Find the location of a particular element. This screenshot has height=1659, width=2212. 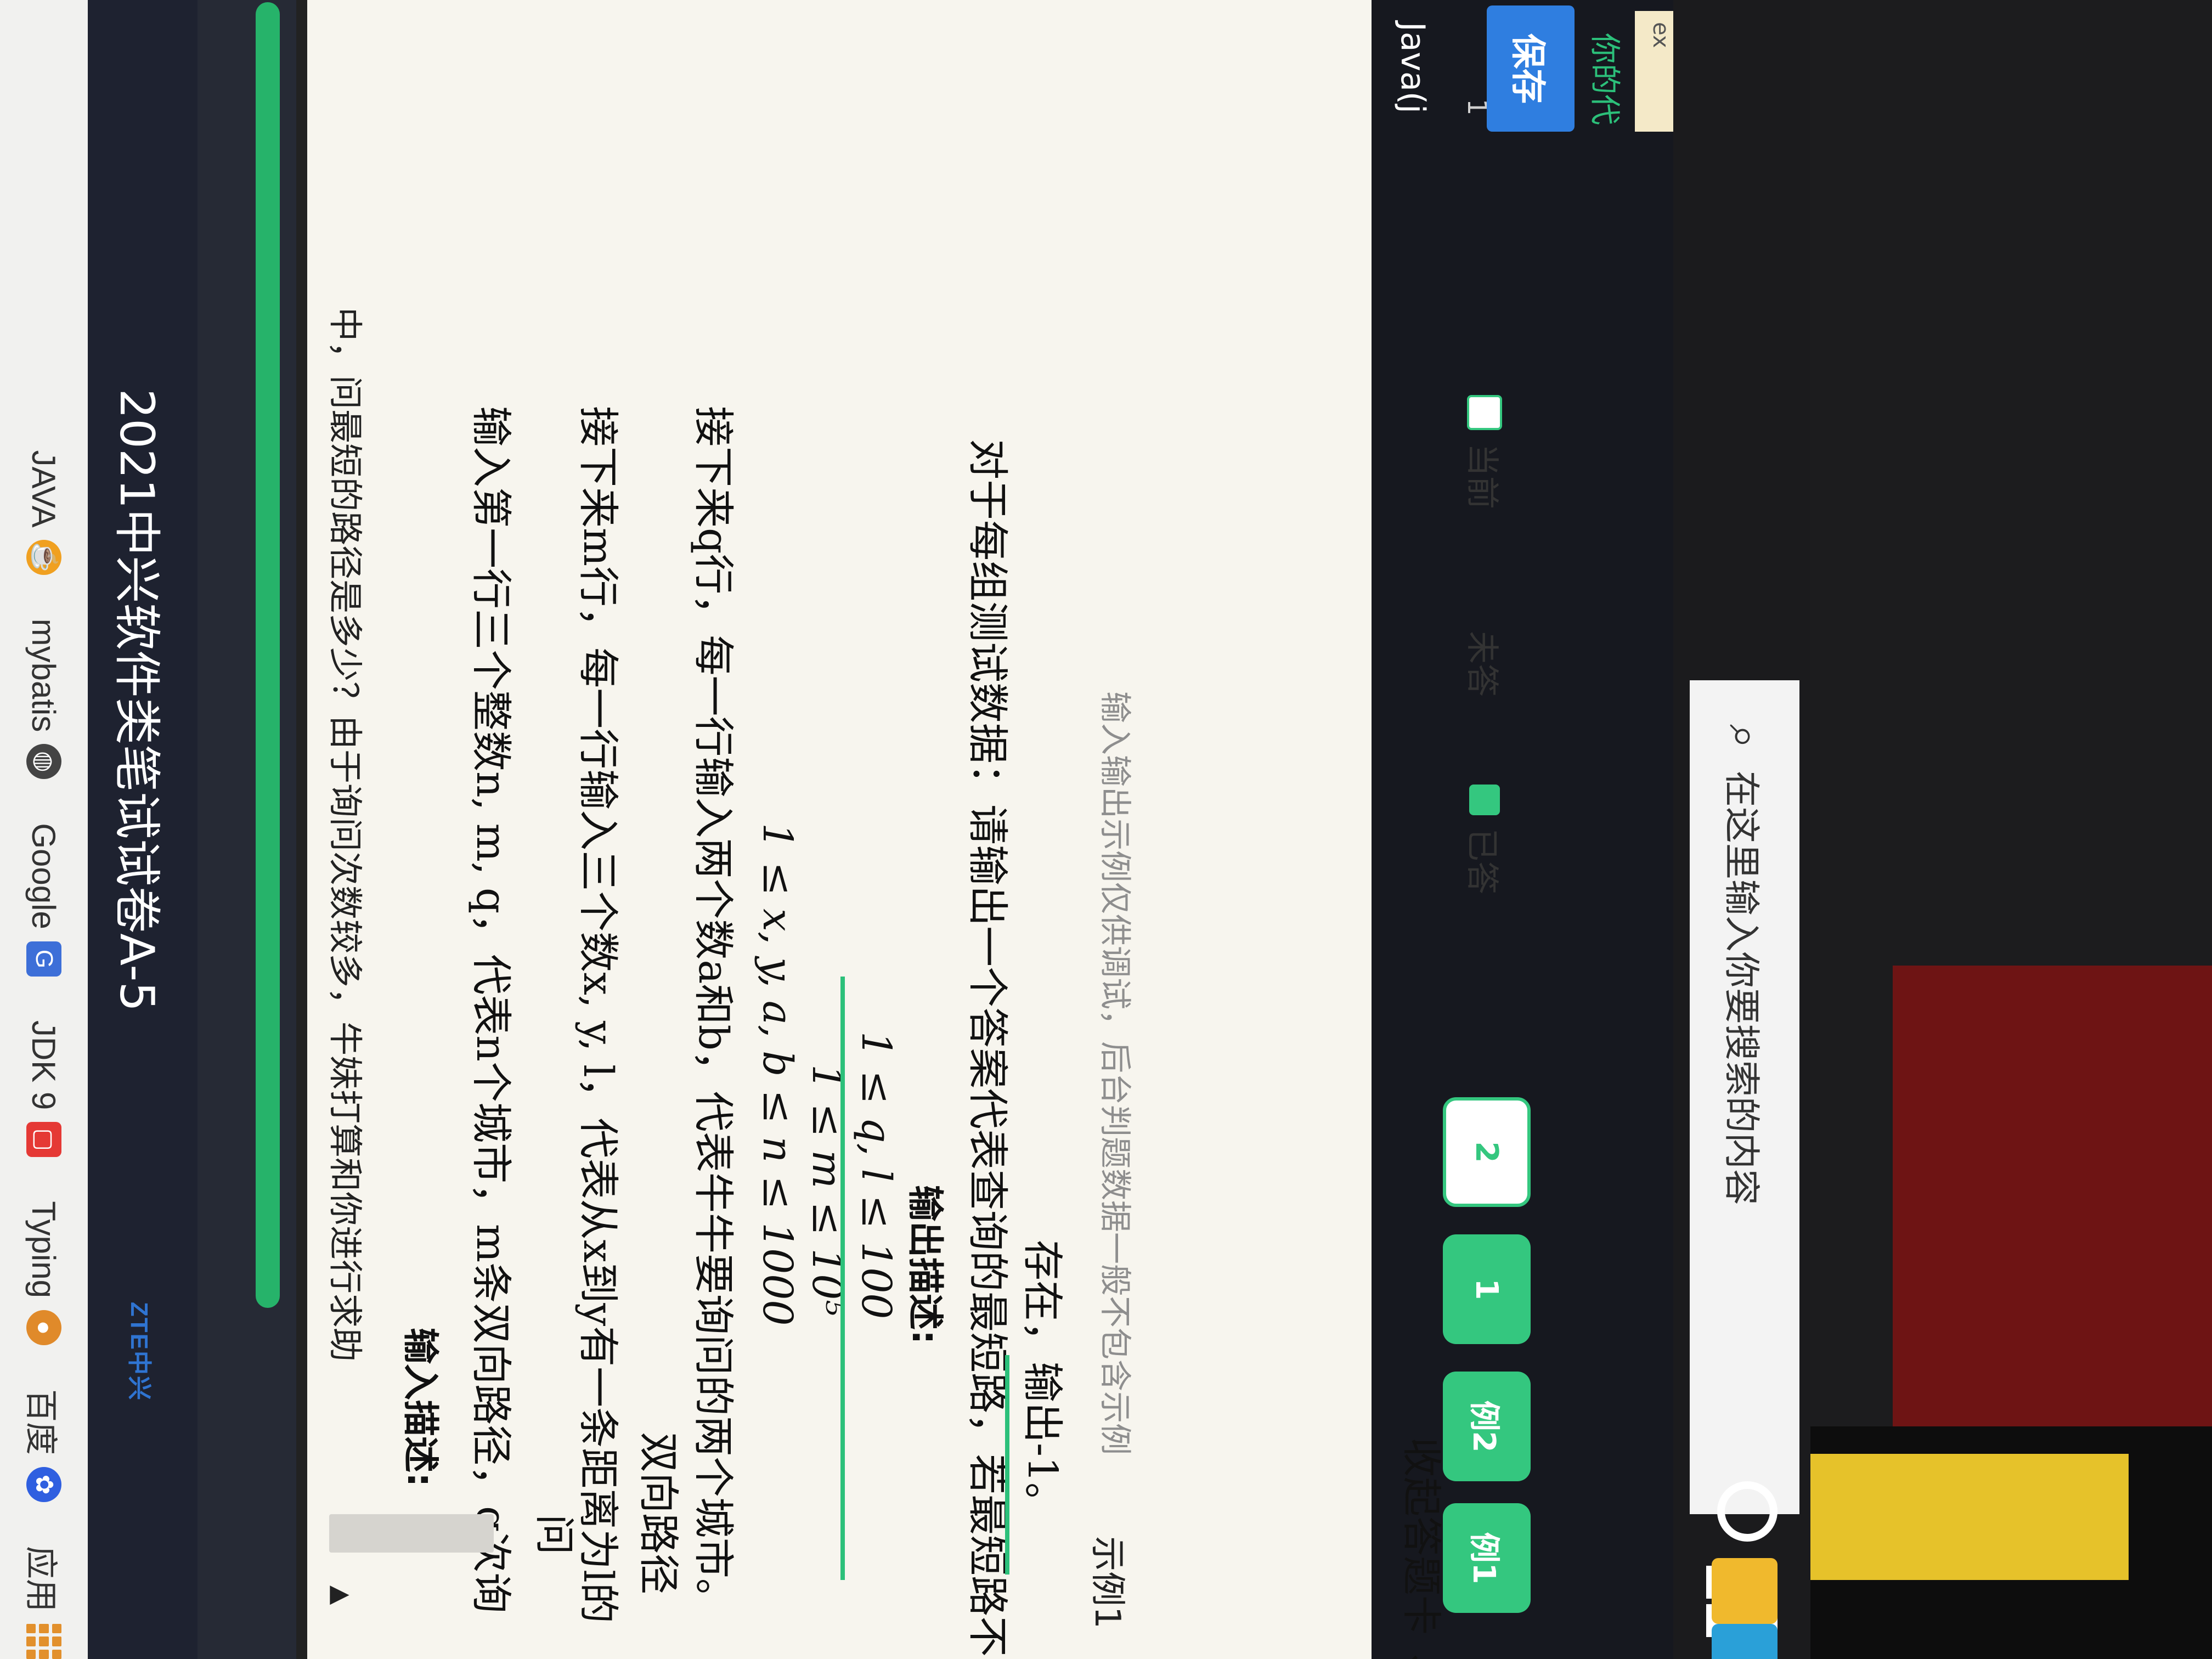

progress-track is located at coordinates (247, 830).